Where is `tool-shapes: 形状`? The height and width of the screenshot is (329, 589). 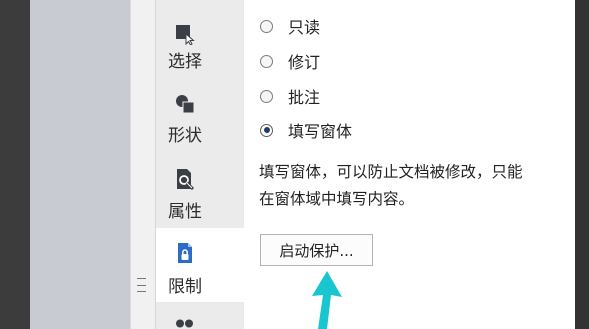
tool-shapes: 形状 is located at coordinates (200, 128).